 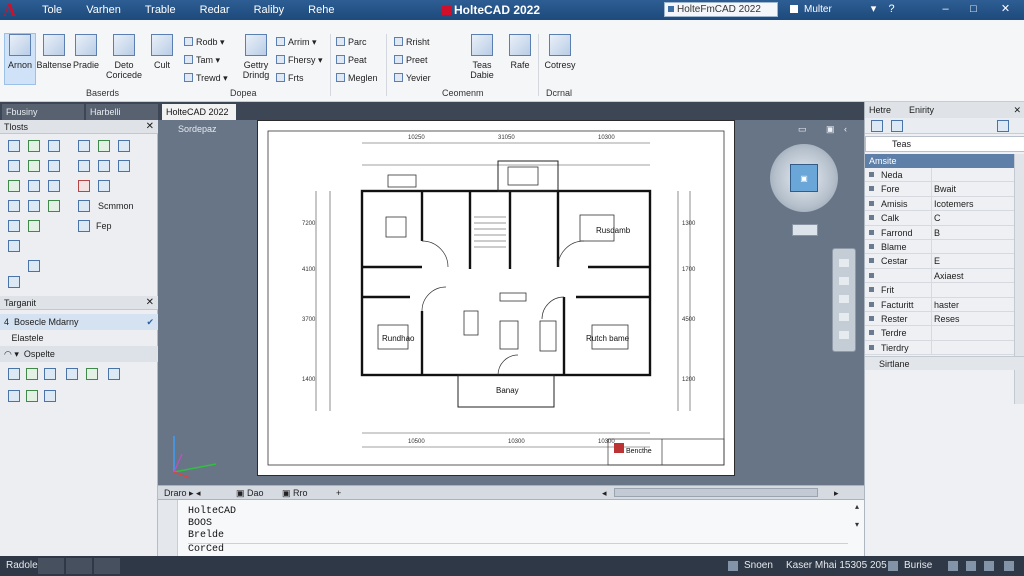 I want to click on align-icon, so click(x=34, y=206).